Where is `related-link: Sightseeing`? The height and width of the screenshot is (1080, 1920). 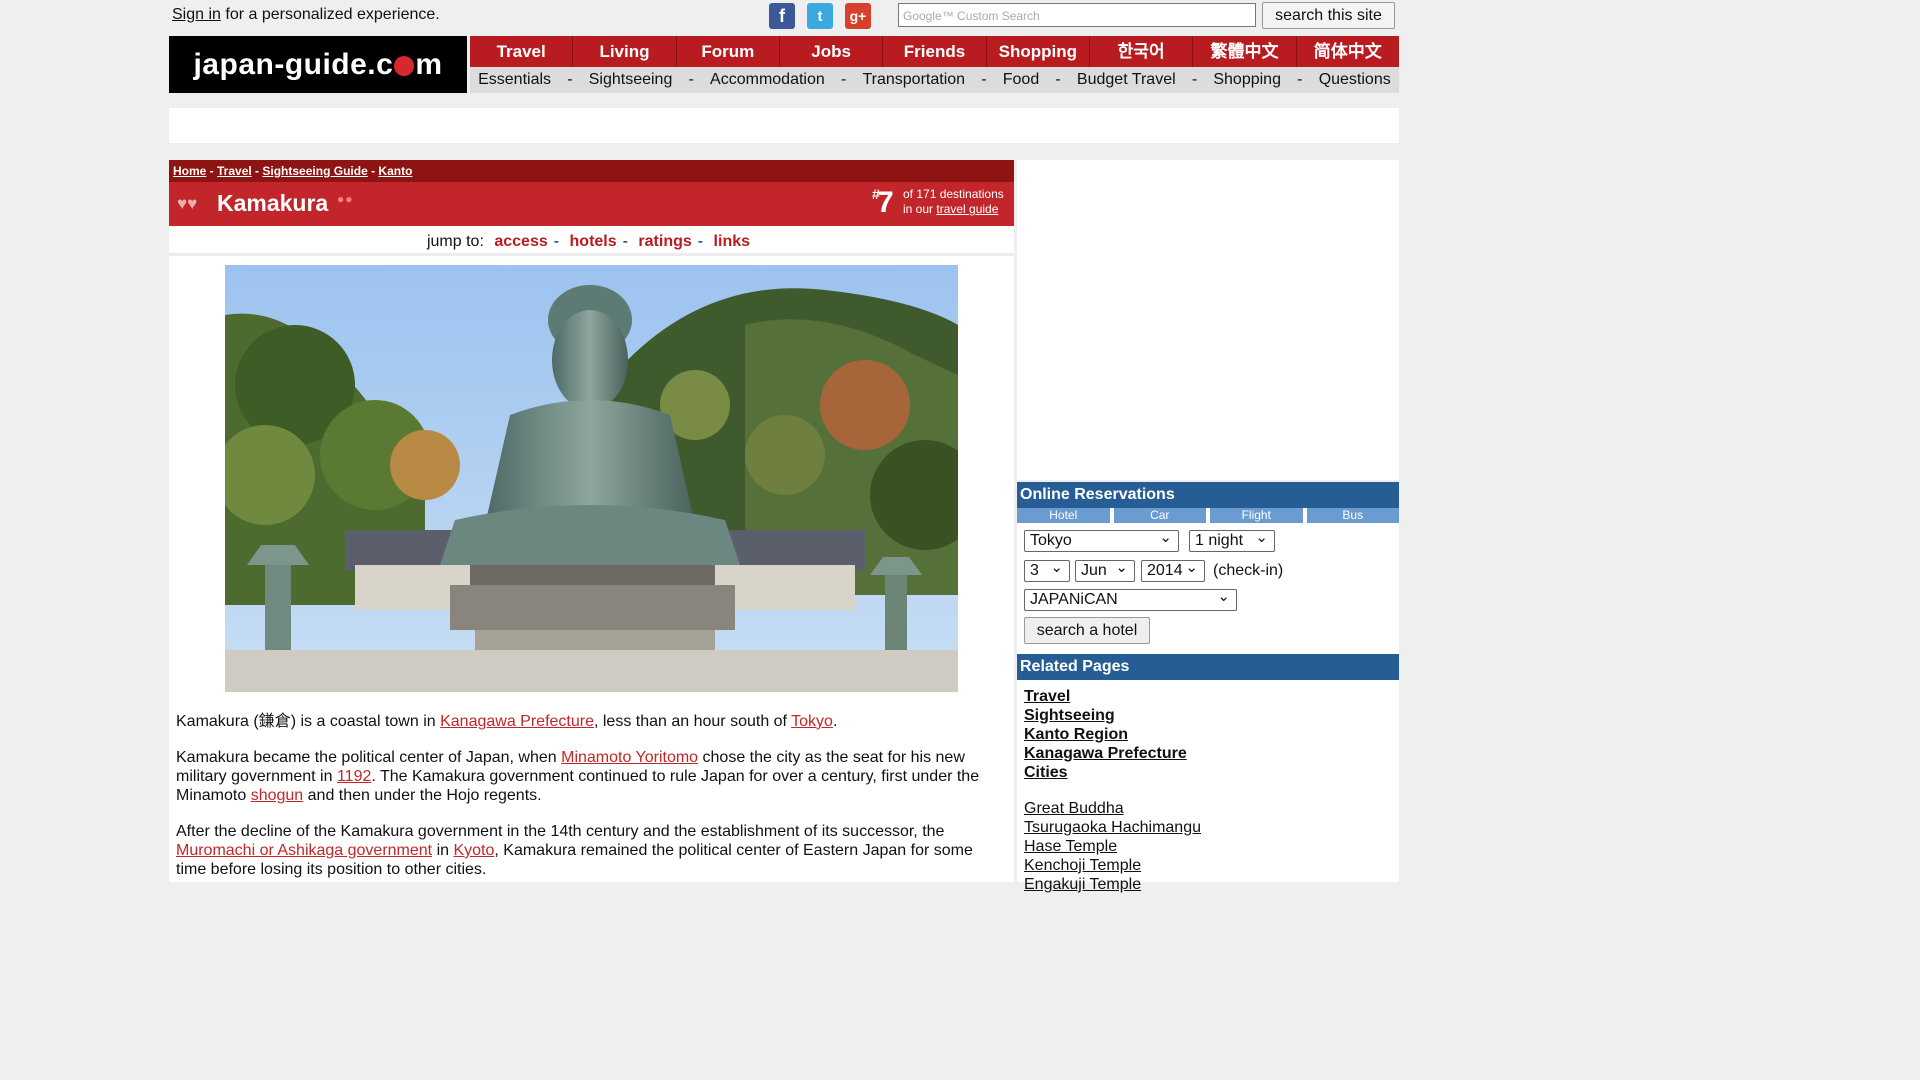 related-link: Sightseeing is located at coordinates (1112, 715).